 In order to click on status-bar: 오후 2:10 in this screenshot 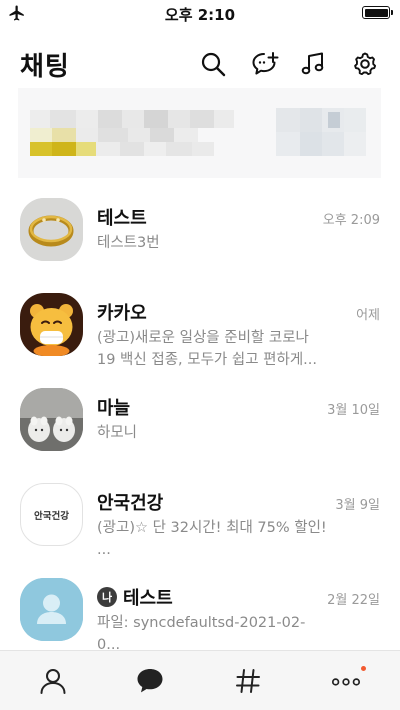, I will do `click(200, 13)`.